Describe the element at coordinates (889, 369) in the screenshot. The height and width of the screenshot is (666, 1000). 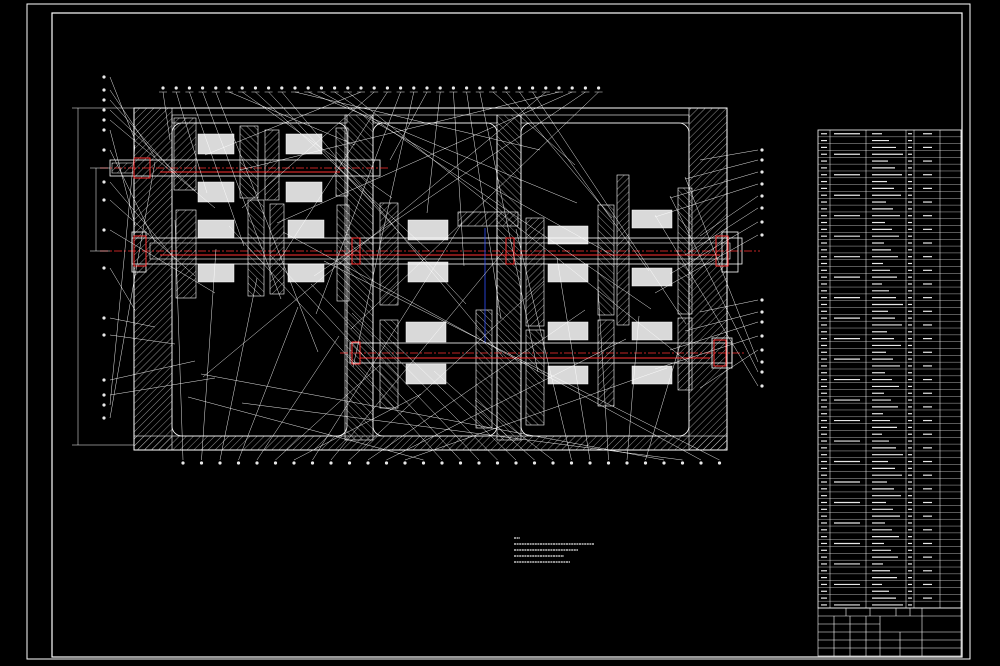
I see `bill-of-materials` at that location.